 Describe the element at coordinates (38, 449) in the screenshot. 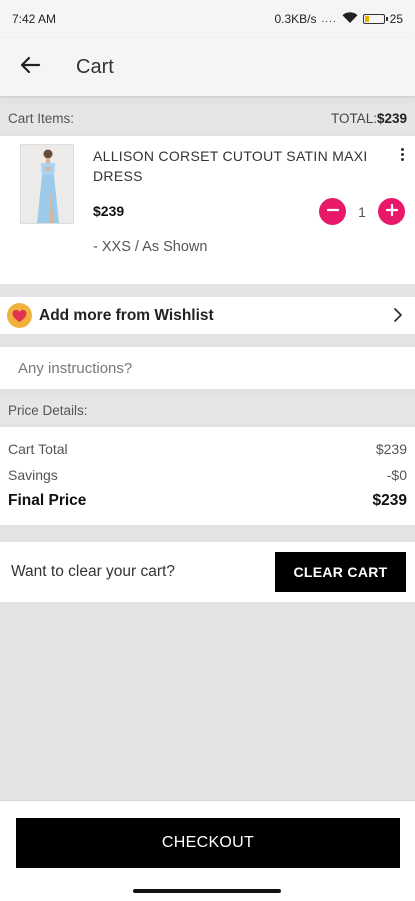

I see `cart-total-label: Cart Total` at that location.